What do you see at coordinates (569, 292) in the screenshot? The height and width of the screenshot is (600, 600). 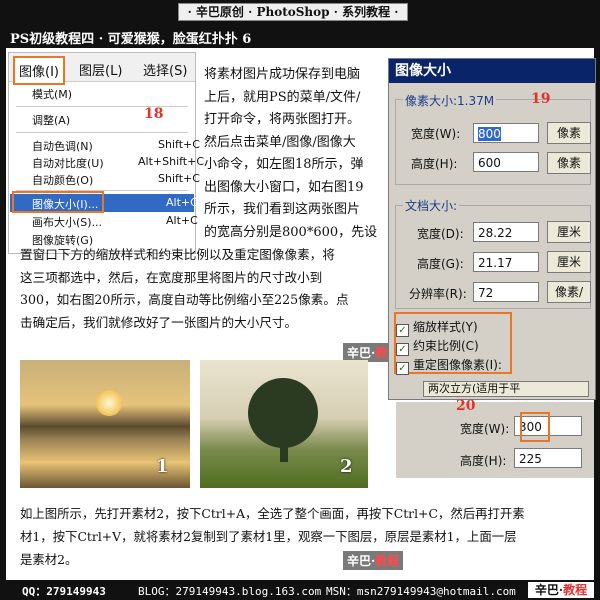 I see `resolution-unit-select: 像素/` at bounding box center [569, 292].